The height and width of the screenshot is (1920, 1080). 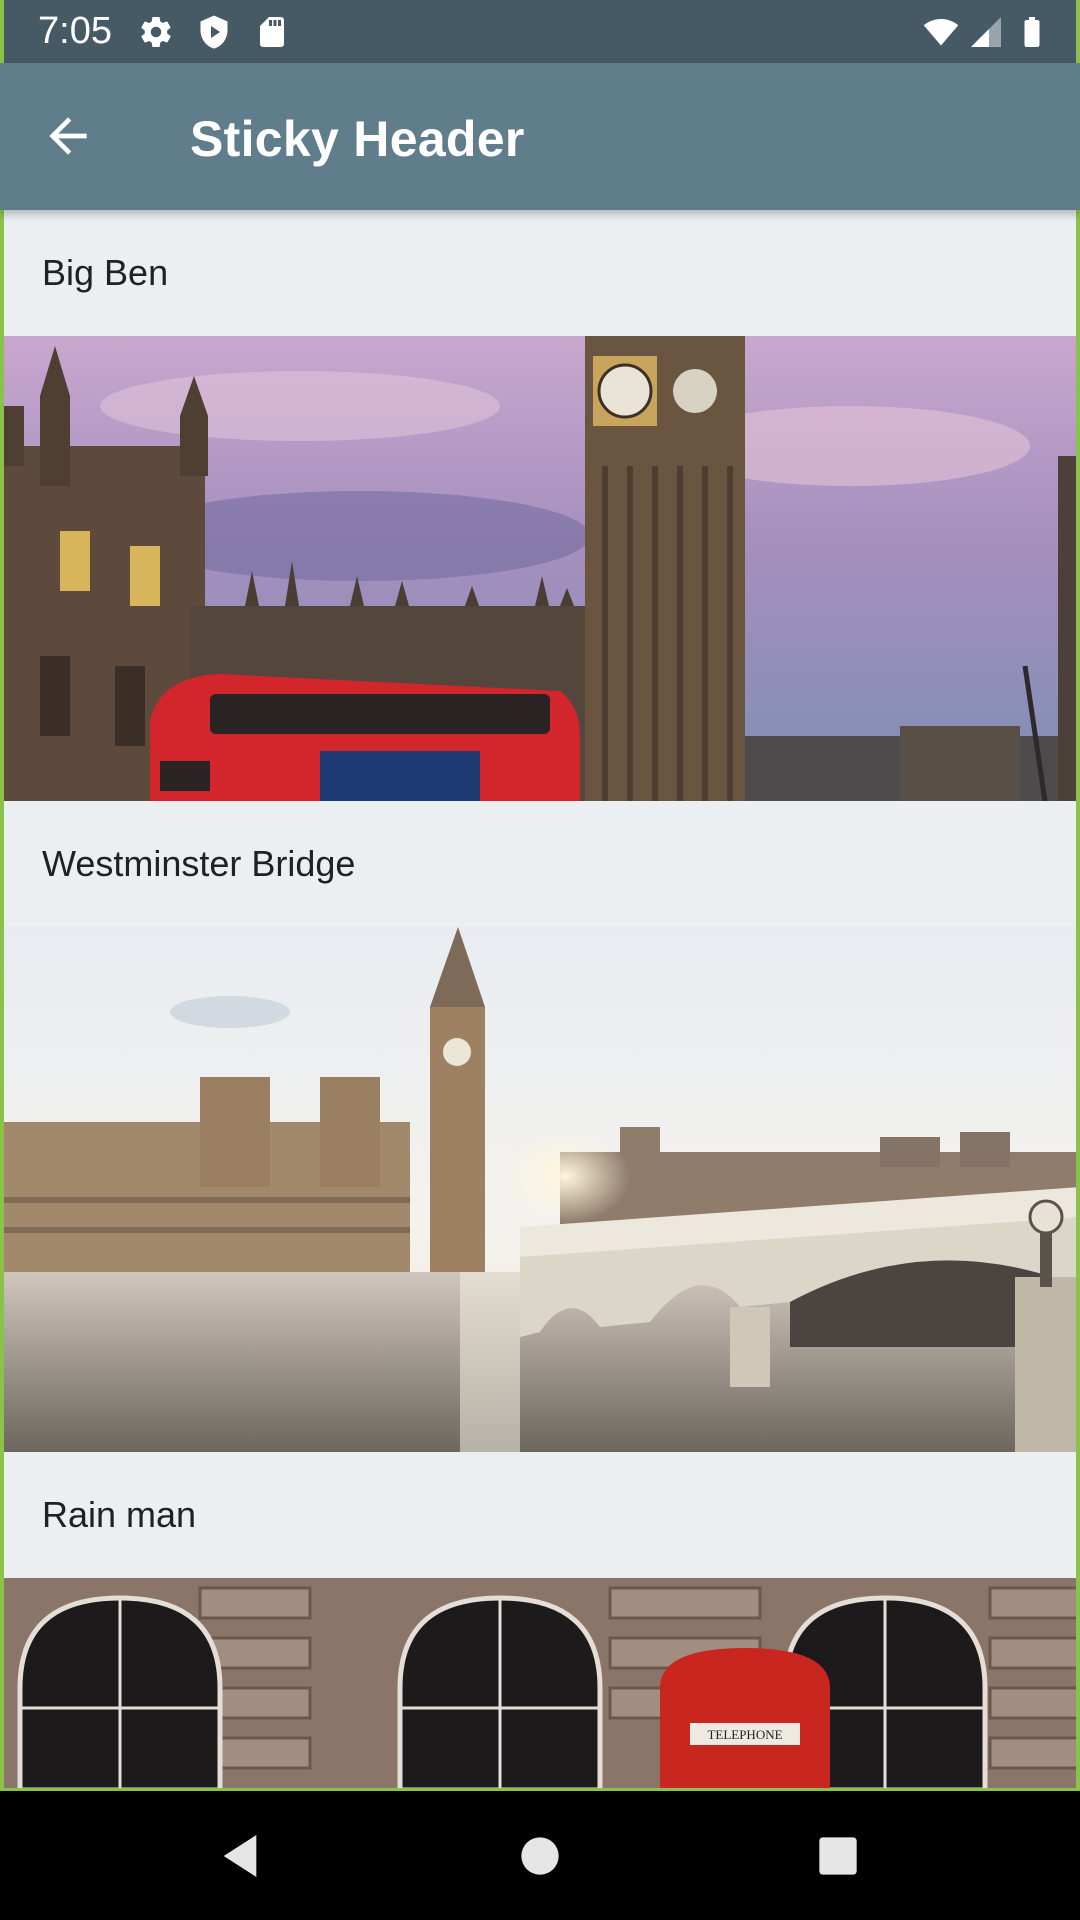 What do you see at coordinates (1032, 32) in the screenshot?
I see `battery-icon` at bounding box center [1032, 32].